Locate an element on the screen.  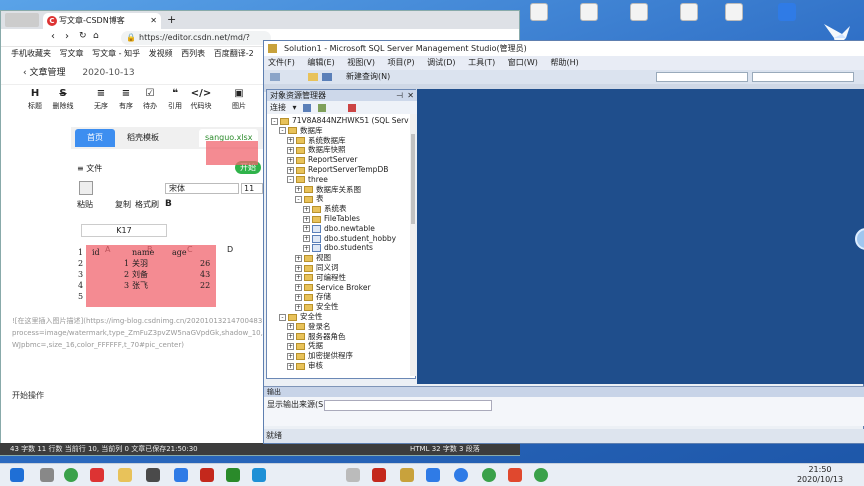
font-size-select: 11 is located at coordinates (252, 188).